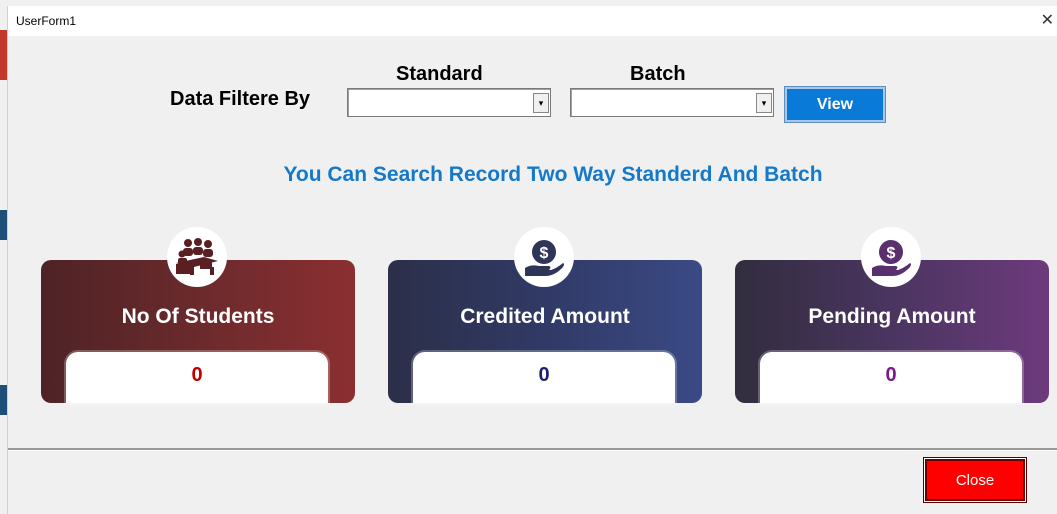 The image size is (1057, 514). I want to click on students-icon, so click(197, 257).